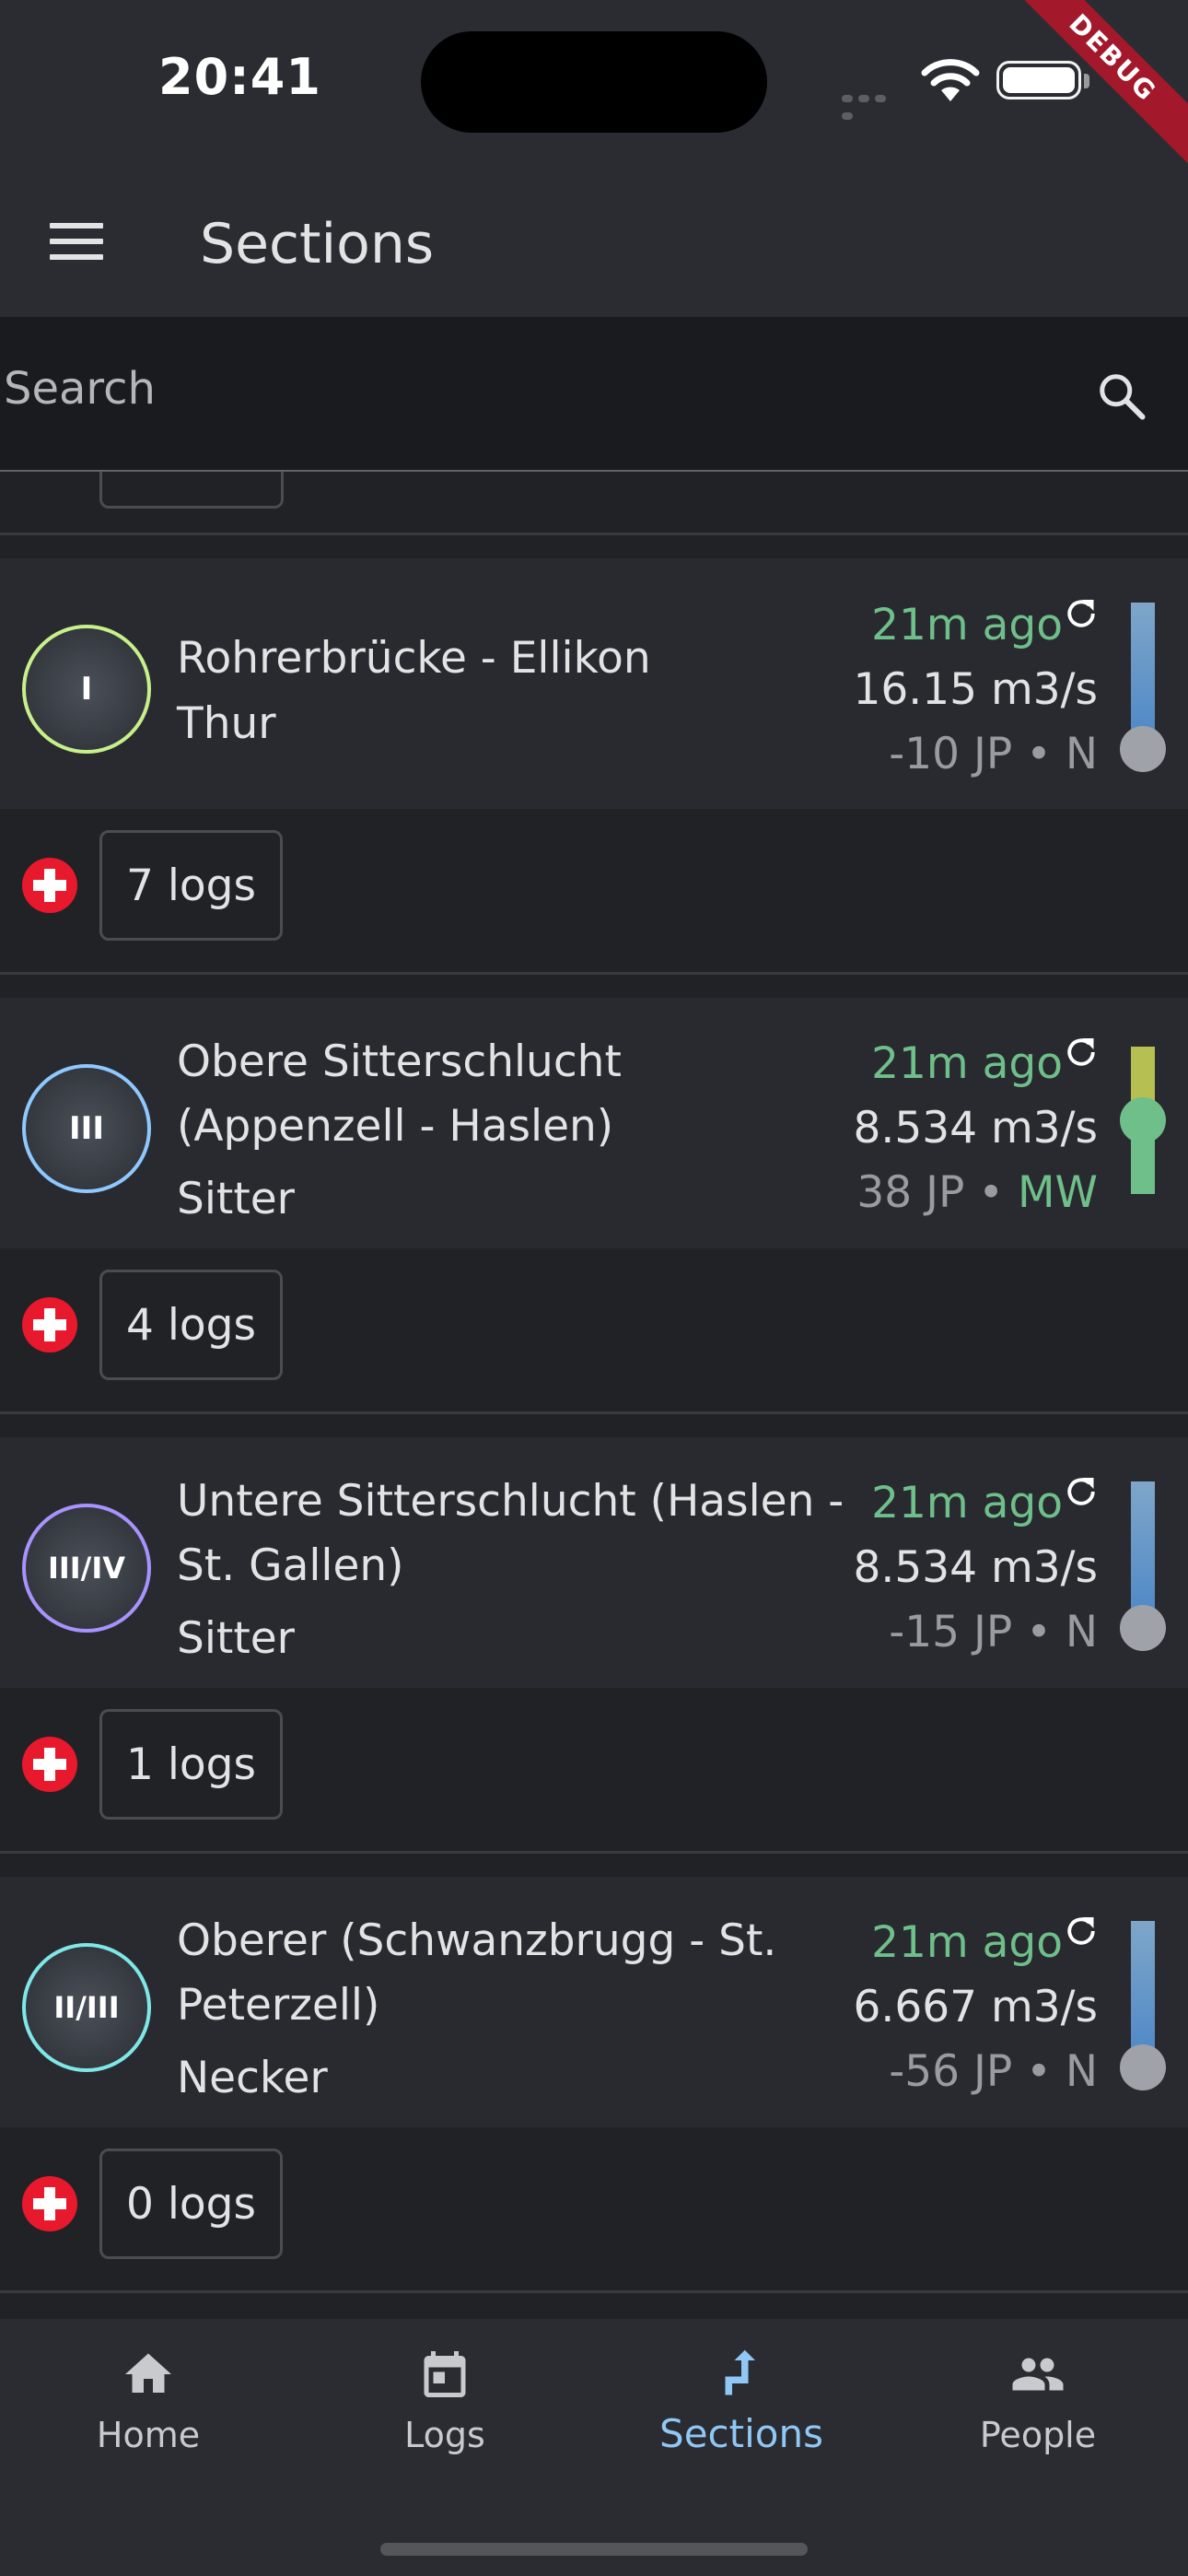 The height and width of the screenshot is (2576, 1188). What do you see at coordinates (977, 1192) in the screenshot?
I see `level-info: 38 JP • MW` at bounding box center [977, 1192].